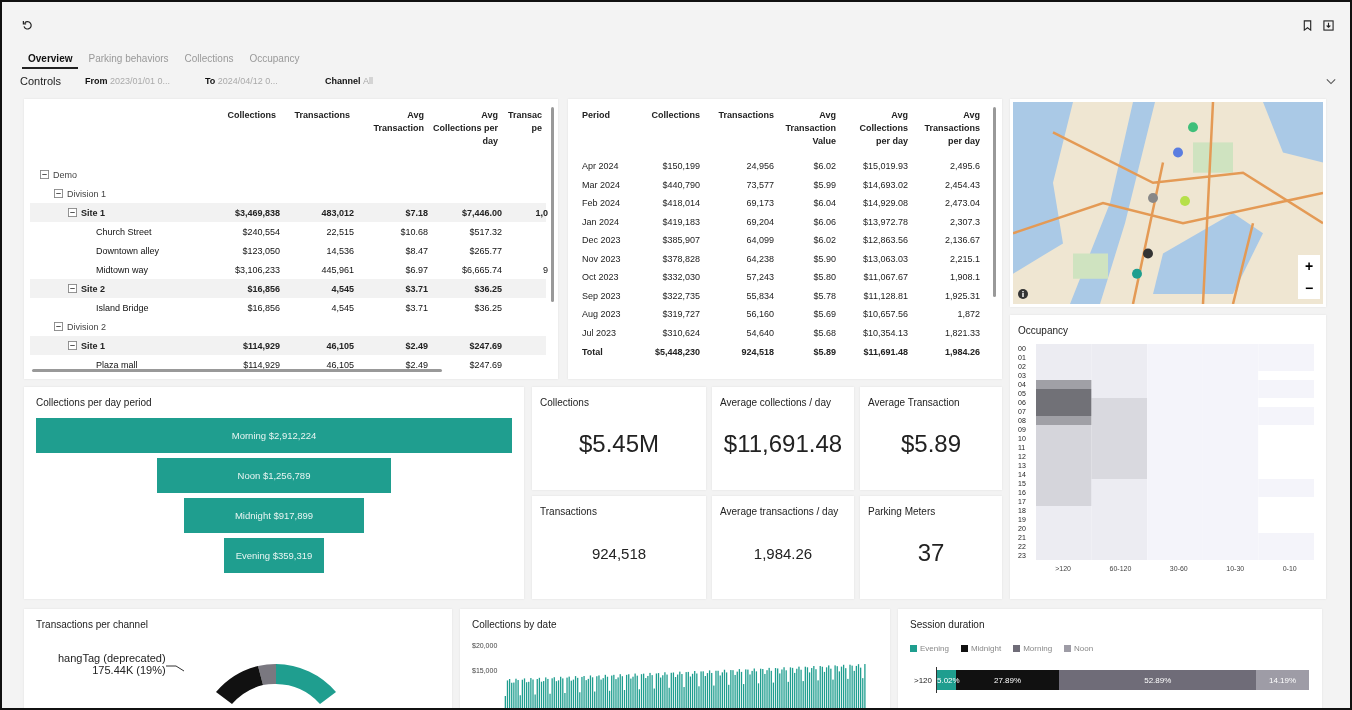 The image size is (1352, 710). I want to click on table-cell: $322,735, so click(681, 295).